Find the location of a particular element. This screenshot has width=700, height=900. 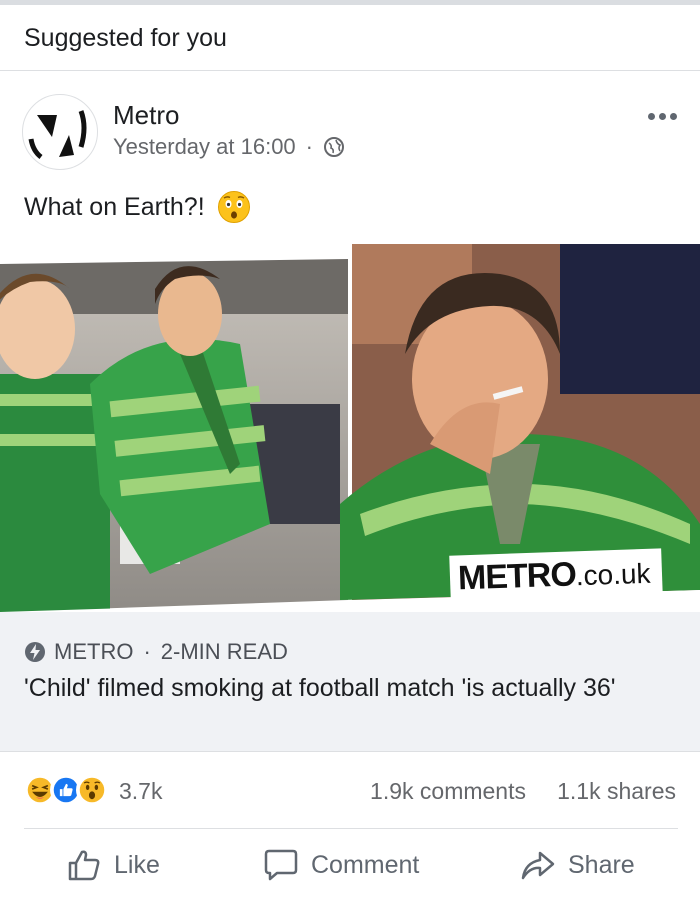

post-stats: 3.7k 1.9k comments 1.1k shares is located at coordinates (350, 790).